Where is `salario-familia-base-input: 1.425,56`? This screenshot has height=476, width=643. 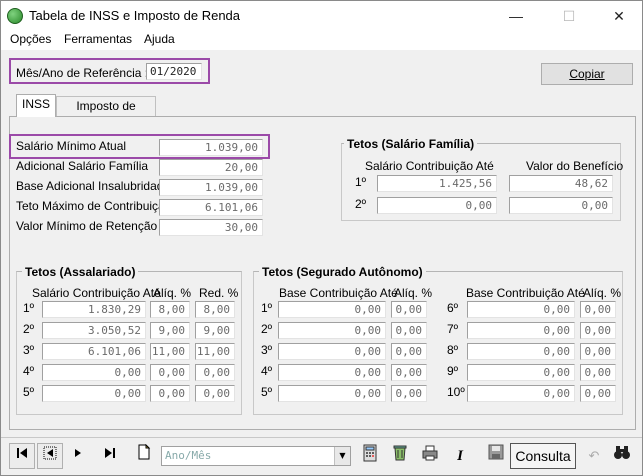 salario-familia-base-input: 1.425,56 is located at coordinates (437, 183).